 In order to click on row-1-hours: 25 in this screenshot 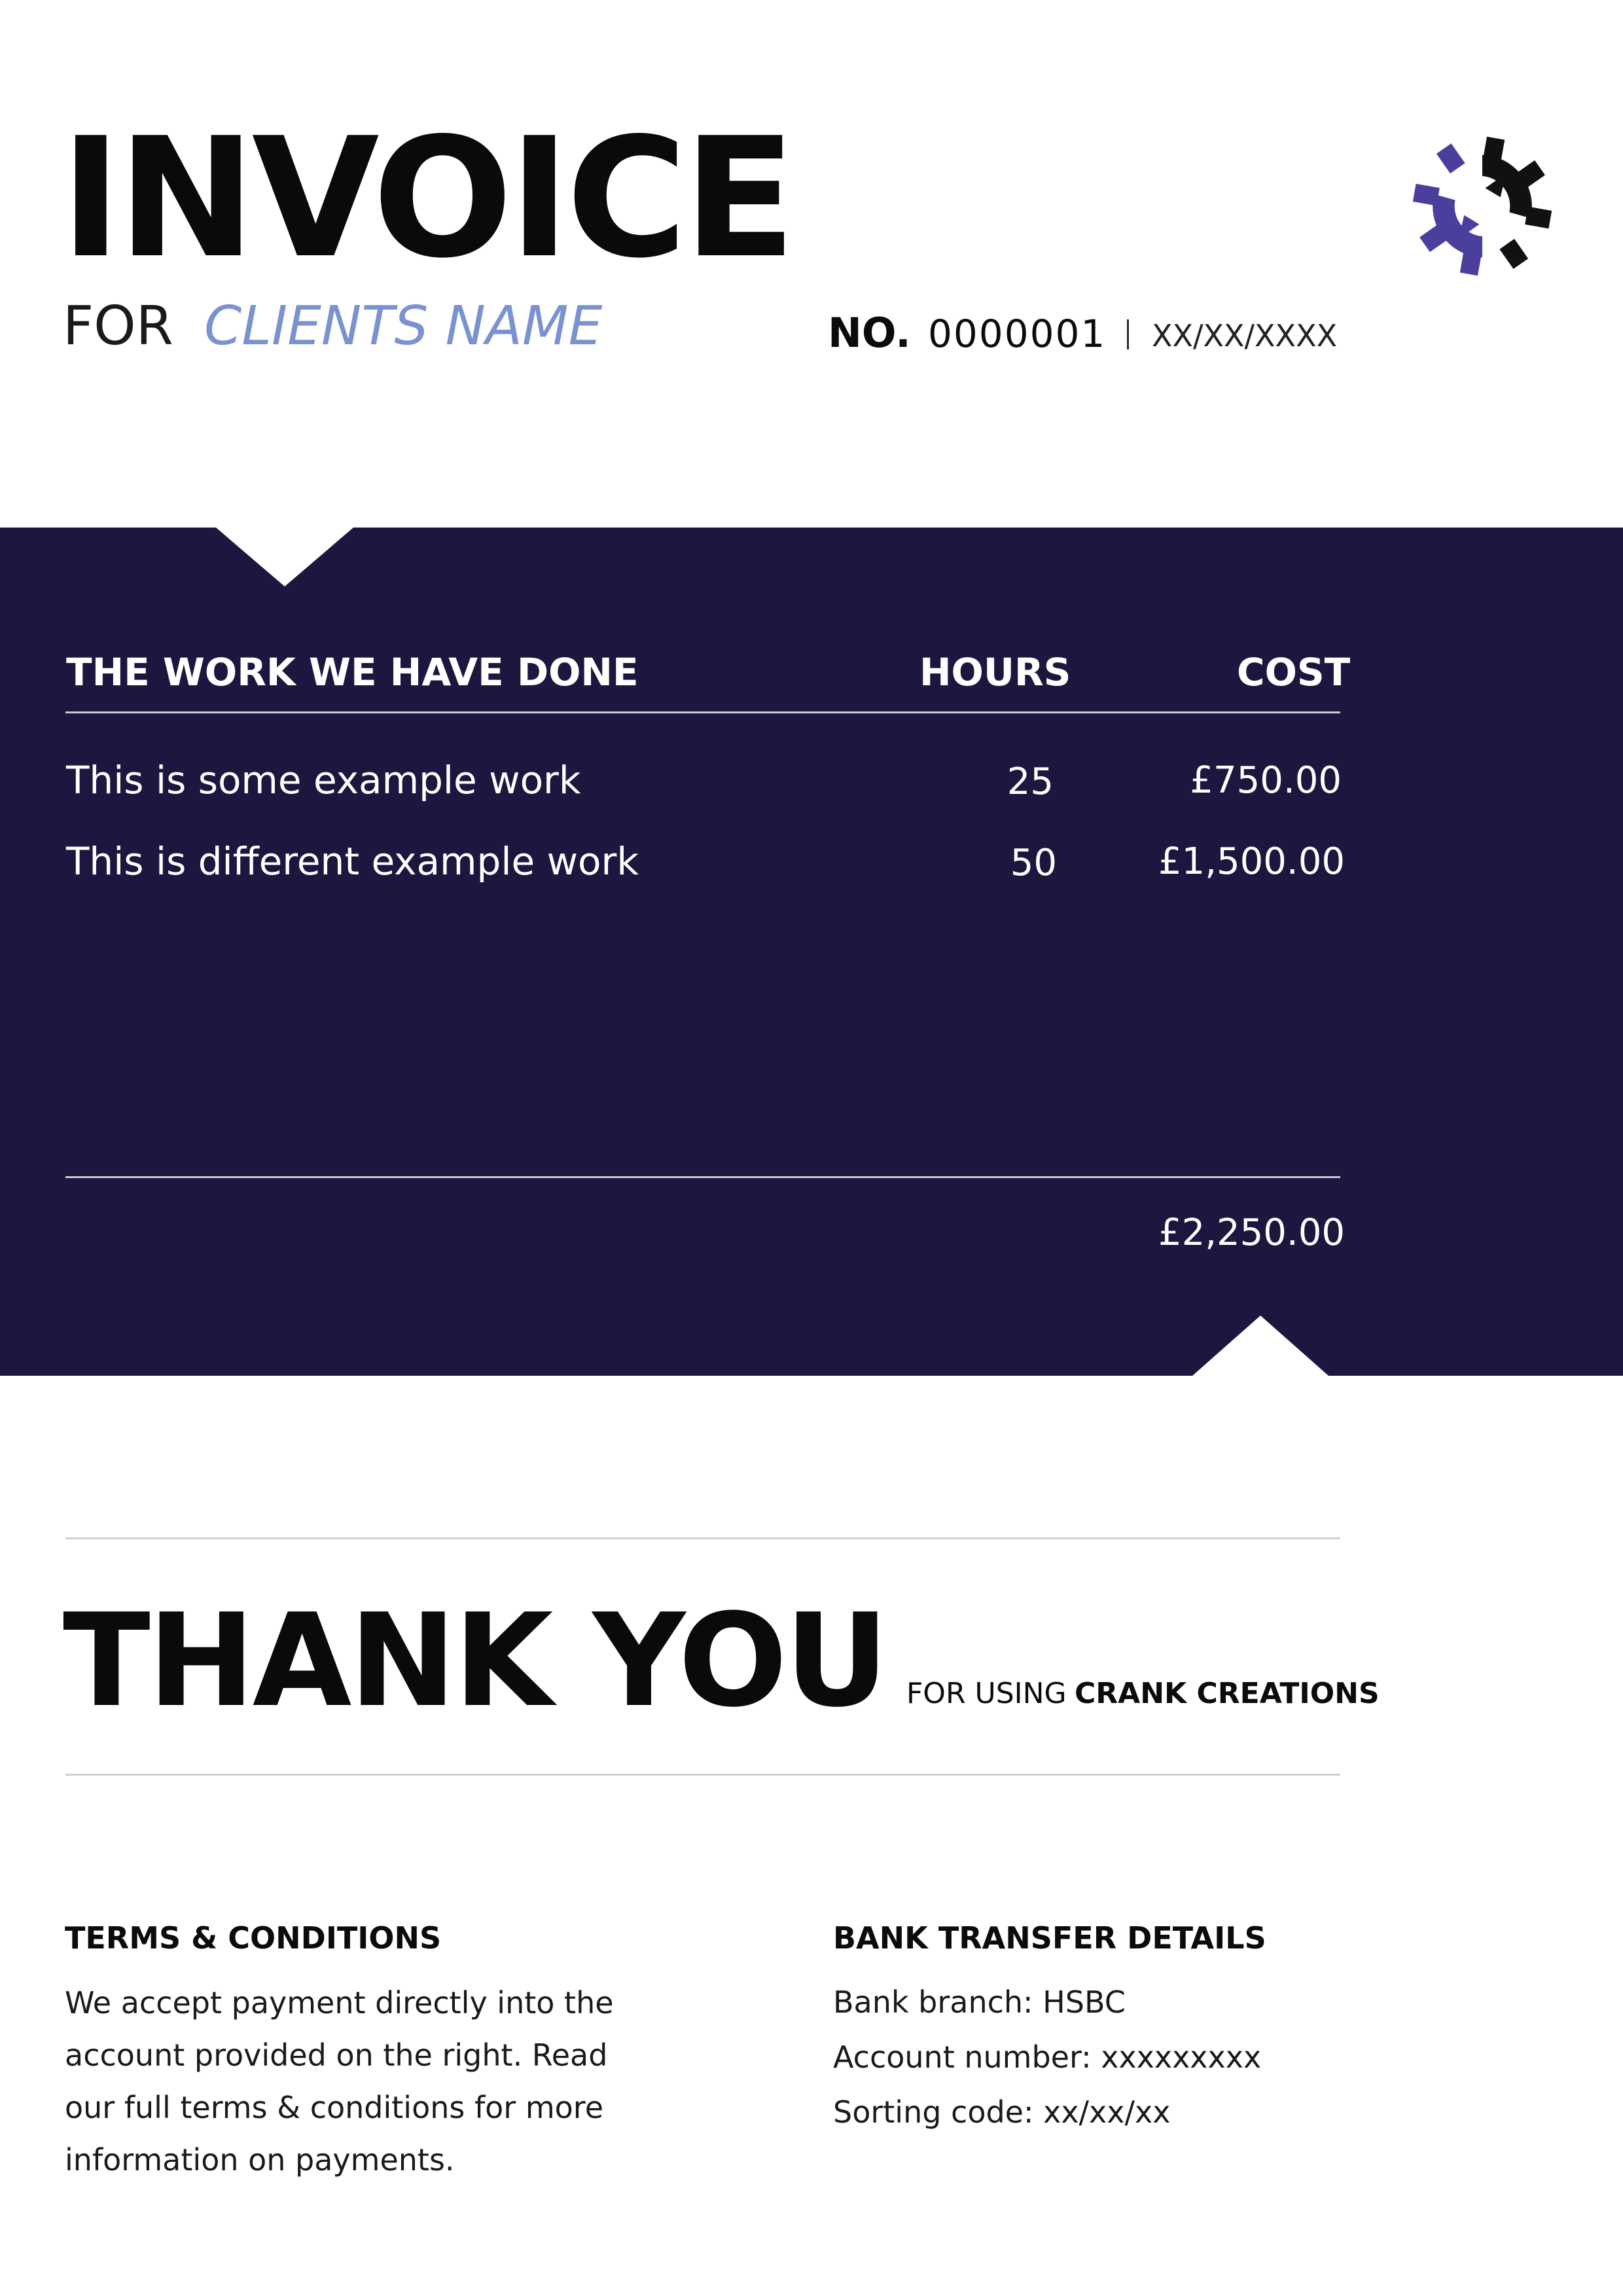, I will do `click(1030, 782)`.